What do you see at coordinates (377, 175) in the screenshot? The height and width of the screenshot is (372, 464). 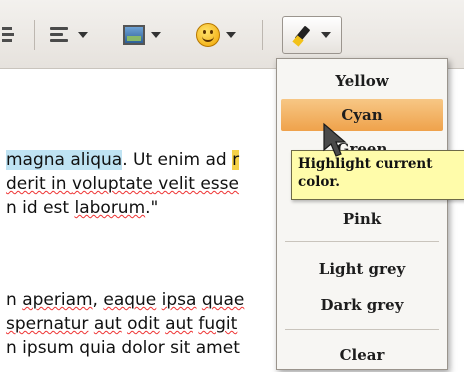 I see `tooltip: Highlight current color.` at bounding box center [377, 175].